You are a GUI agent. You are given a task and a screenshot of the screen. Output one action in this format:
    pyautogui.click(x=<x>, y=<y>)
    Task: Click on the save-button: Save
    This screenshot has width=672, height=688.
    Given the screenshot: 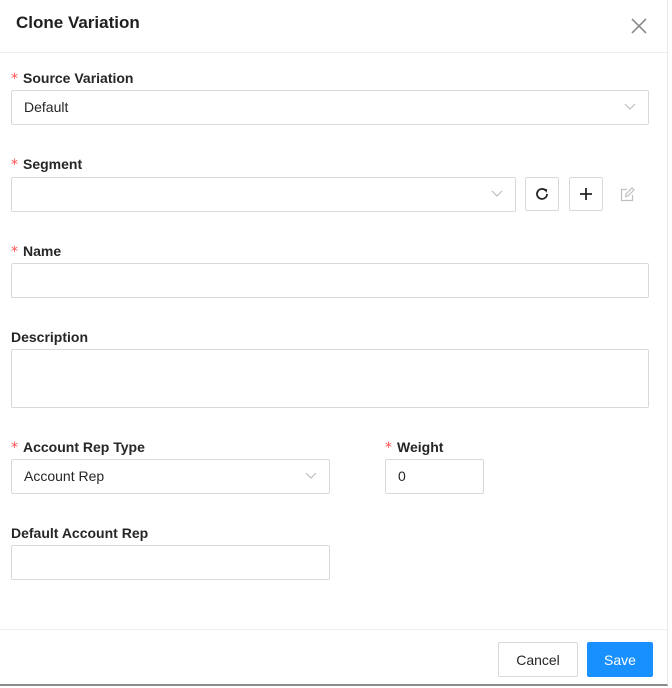 What is the action you would take?
    pyautogui.click(x=620, y=659)
    